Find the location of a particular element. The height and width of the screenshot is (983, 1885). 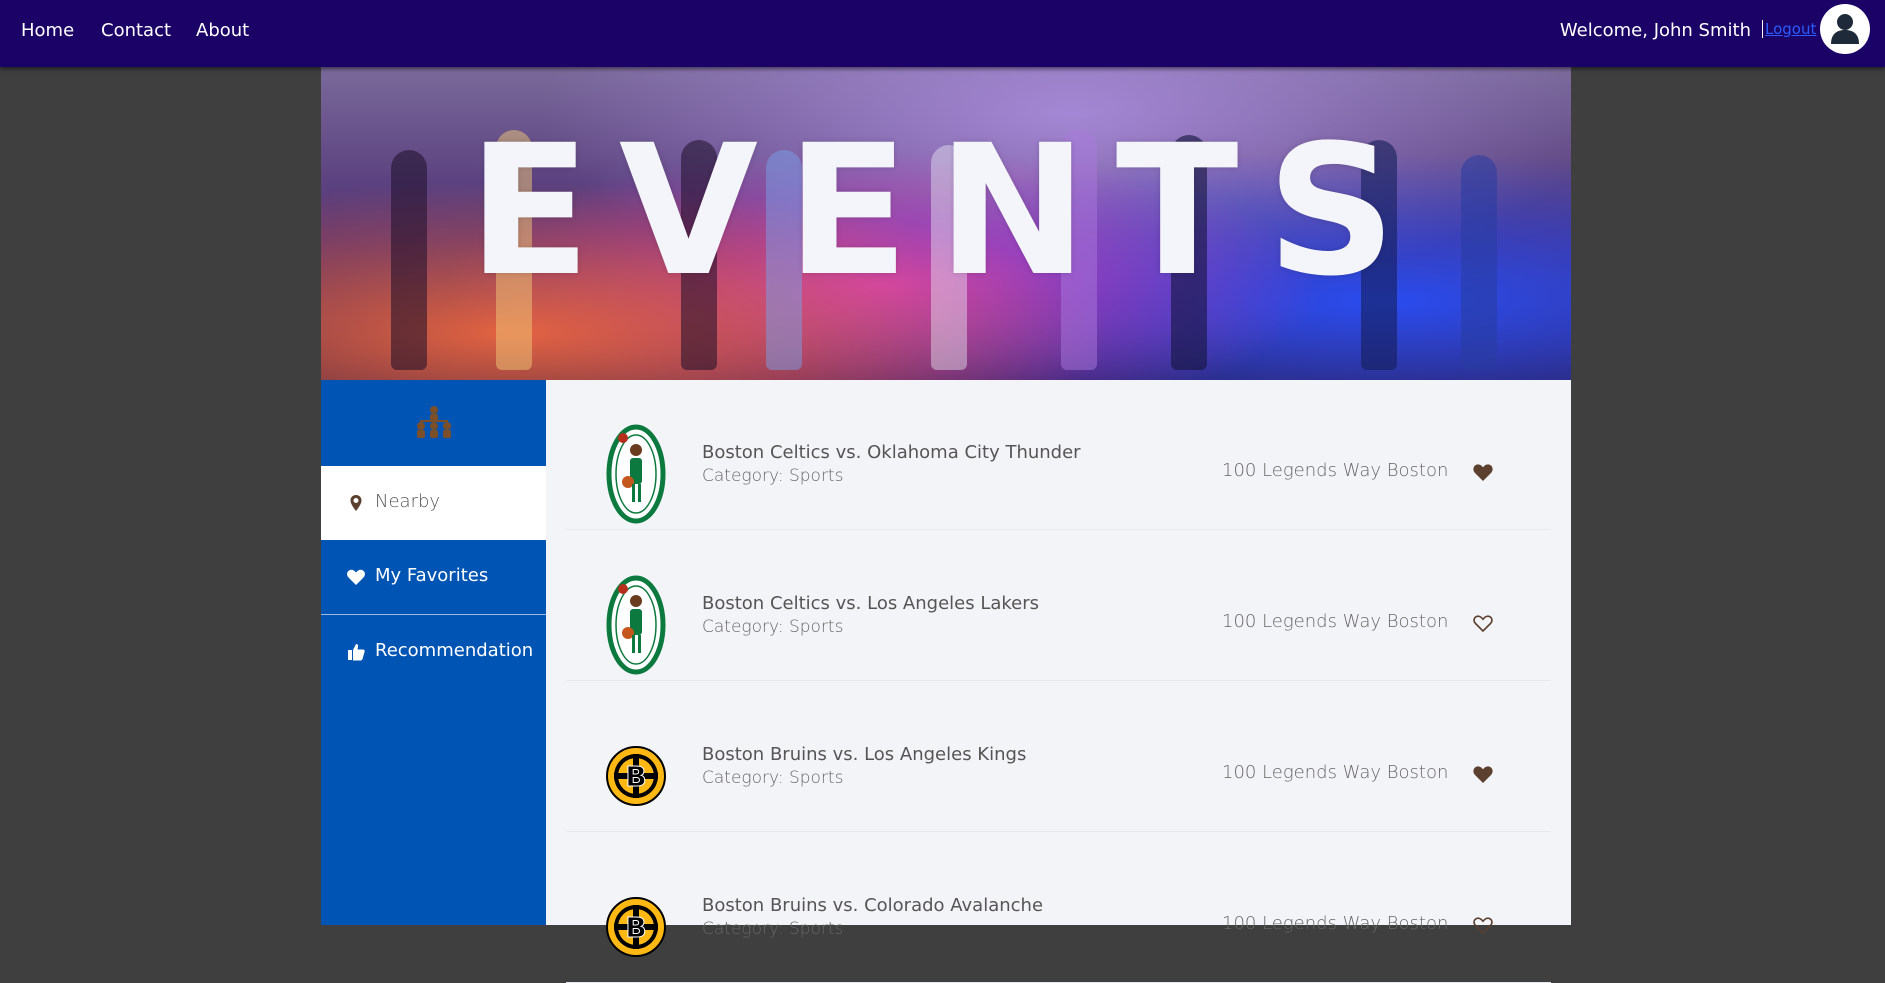

sidebar-item-my-favorites: My Favorites is located at coordinates (433, 577).